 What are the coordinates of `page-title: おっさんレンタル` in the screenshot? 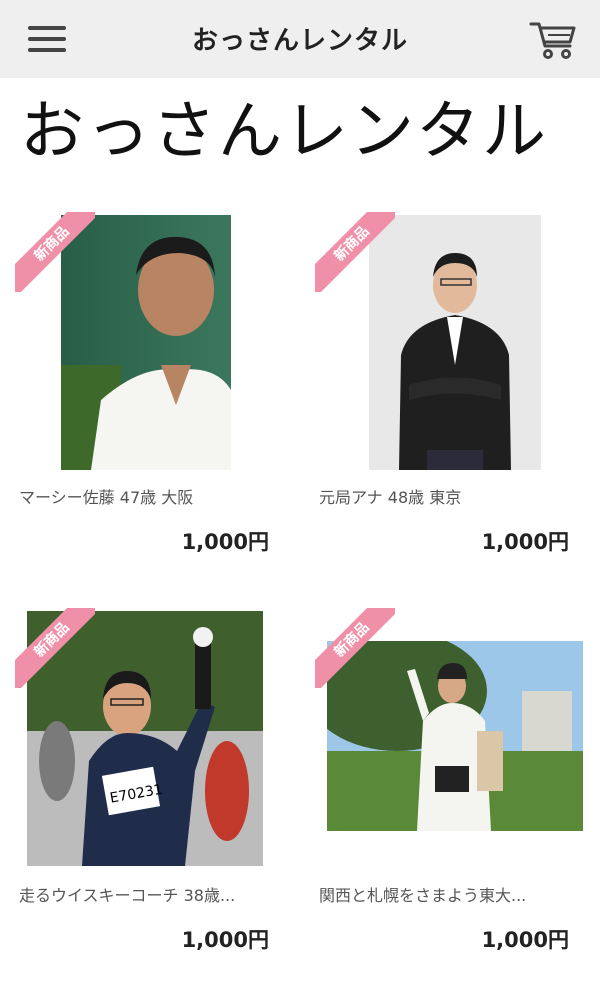 It's located at (284, 132).